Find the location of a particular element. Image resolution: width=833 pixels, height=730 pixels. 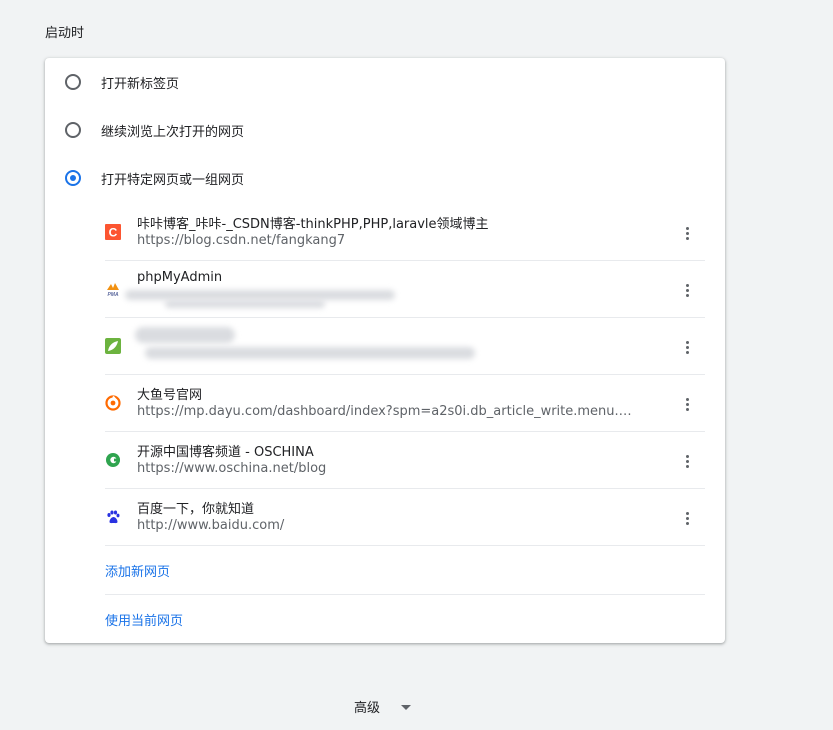

oschina-icon is located at coordinates (113, 460).